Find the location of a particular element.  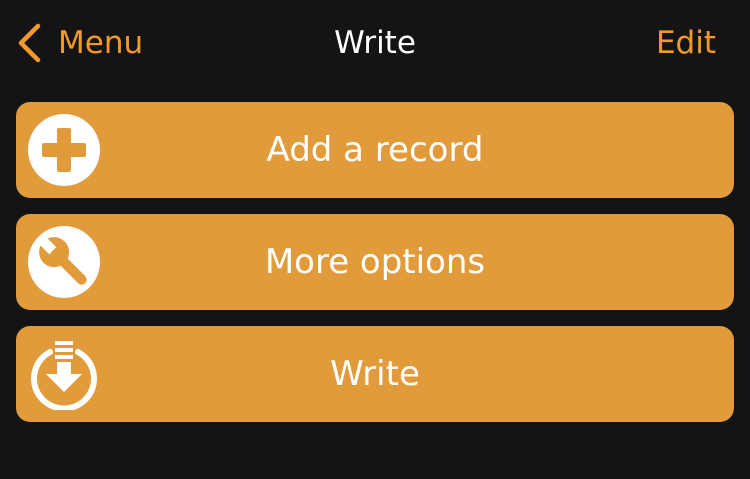

add-record-label: Add a record is located at coordinates (375, 150).